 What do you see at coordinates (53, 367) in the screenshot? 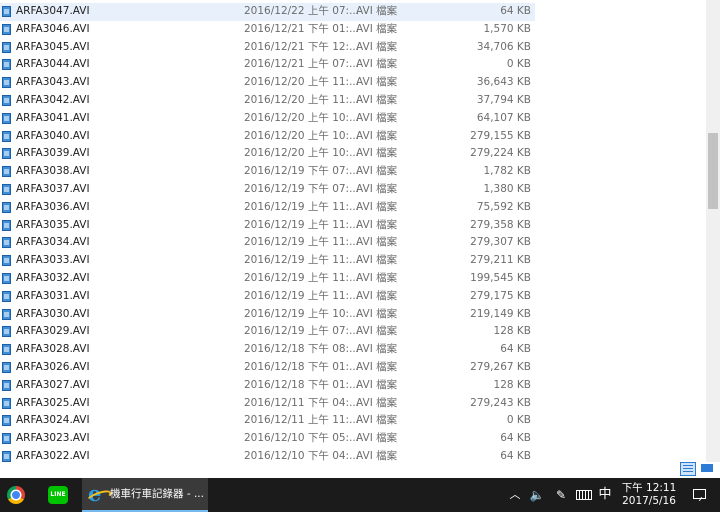
I see `file-name: ARFA3026.AVI` at bounding box center [53, 367].